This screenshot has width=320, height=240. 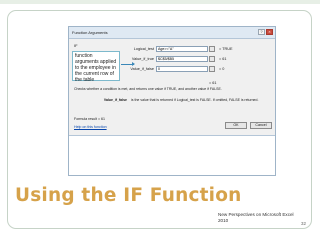 What do you see at coordinates (128, 64) in the screenshot?
I see `callout-arrow` at bounding box center [128, 64].